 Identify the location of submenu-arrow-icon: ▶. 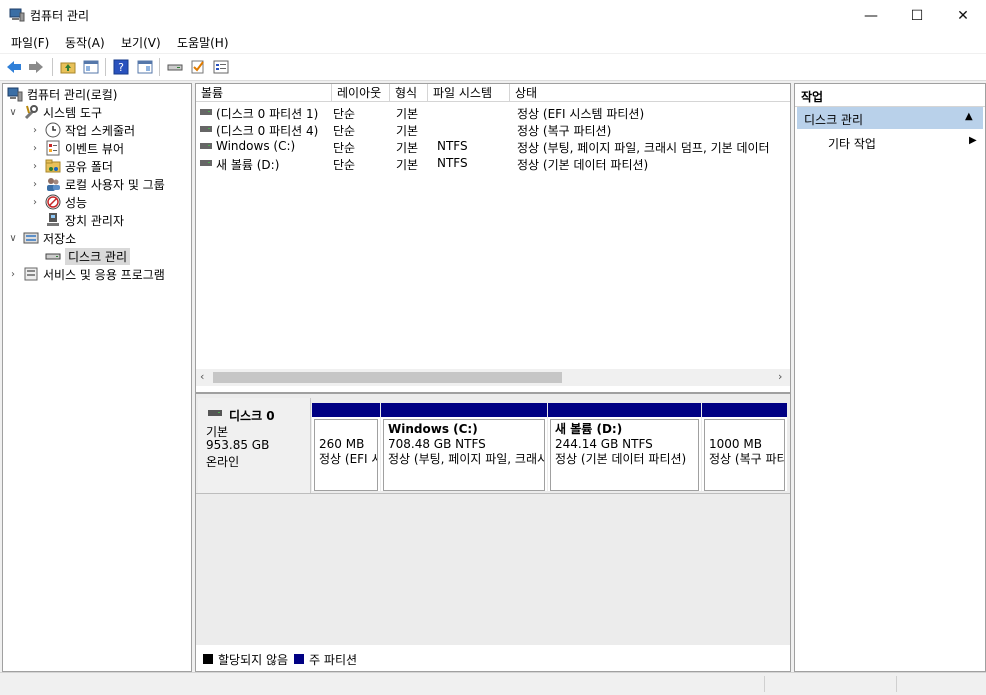
(973, 140).